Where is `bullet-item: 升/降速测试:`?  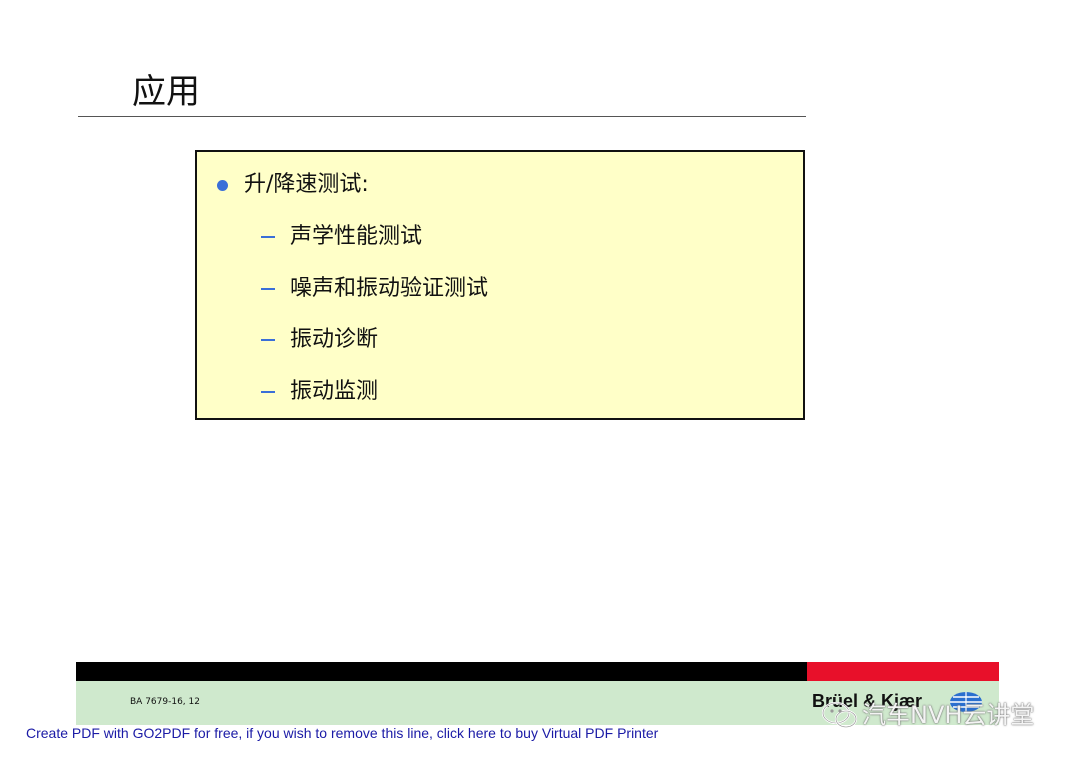 bullet-item: 升/降速测试: is located at coordinates (293, 185).